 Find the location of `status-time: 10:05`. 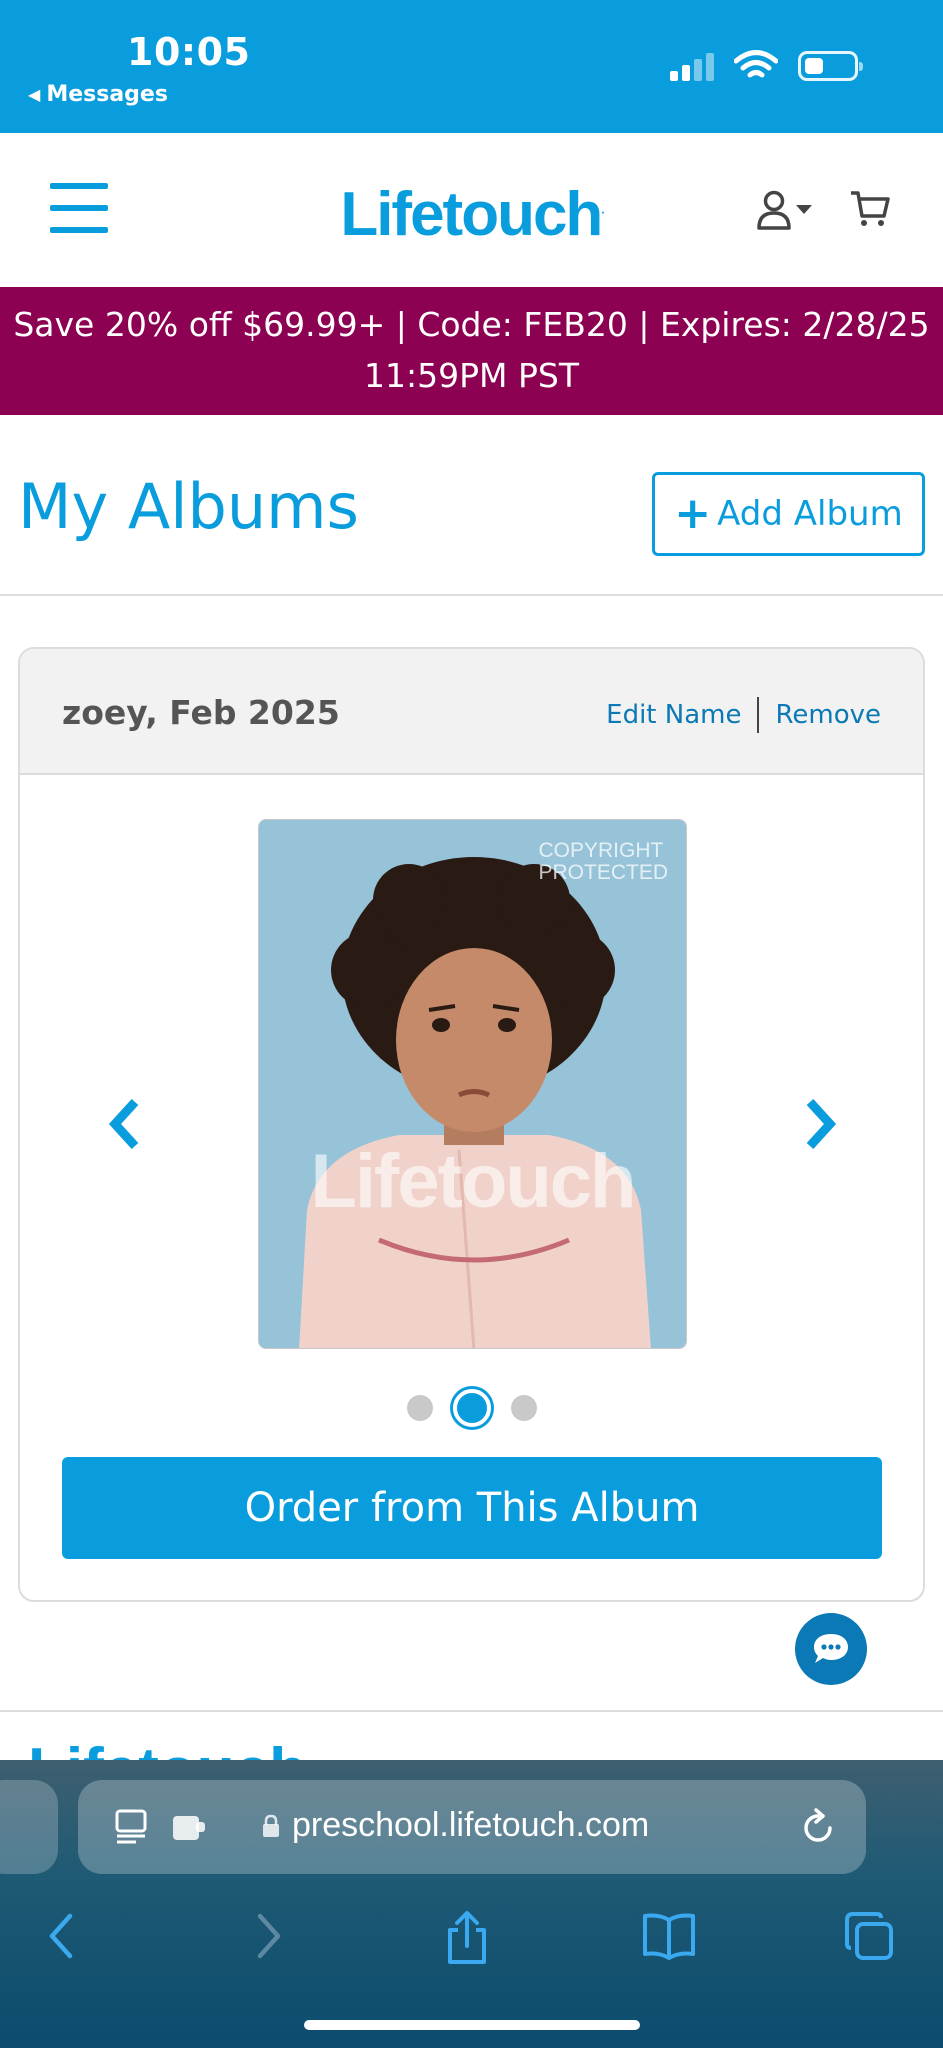

status-time: 10:05 is located at coordinates (189, 52).